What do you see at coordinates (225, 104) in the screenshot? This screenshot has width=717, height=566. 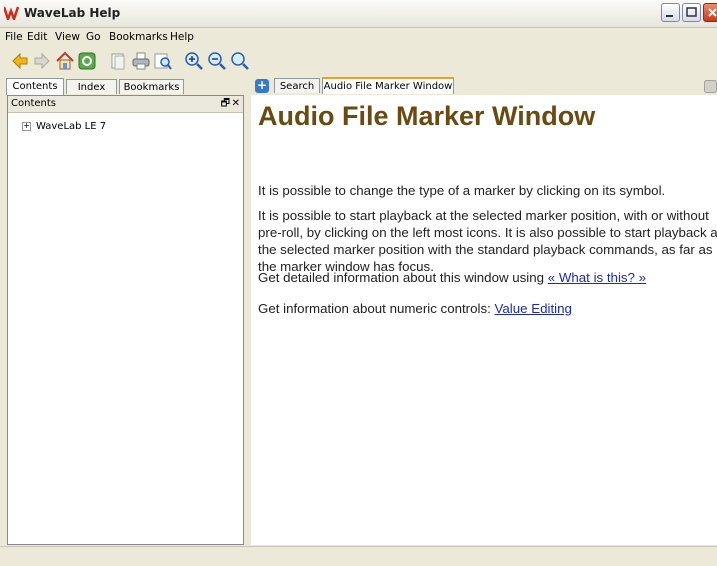 I see `float-panel-icon: 🗗` at bounding box center [225, 104].